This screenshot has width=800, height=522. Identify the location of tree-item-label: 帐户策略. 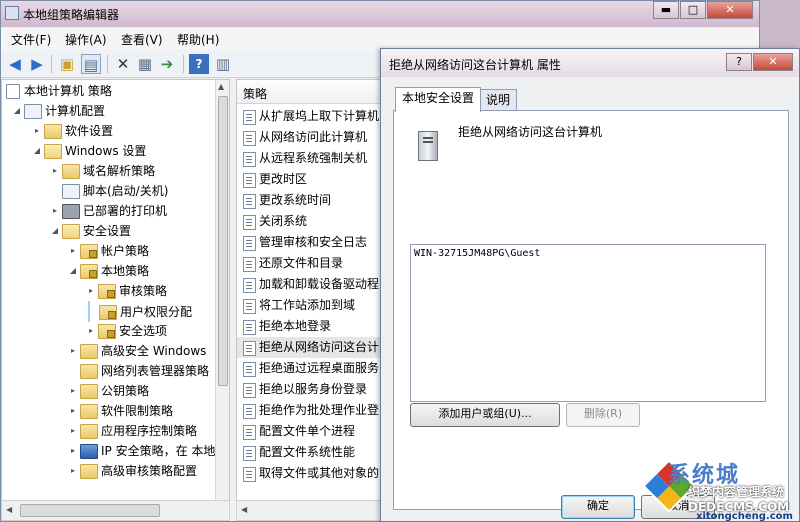
(125, 251).